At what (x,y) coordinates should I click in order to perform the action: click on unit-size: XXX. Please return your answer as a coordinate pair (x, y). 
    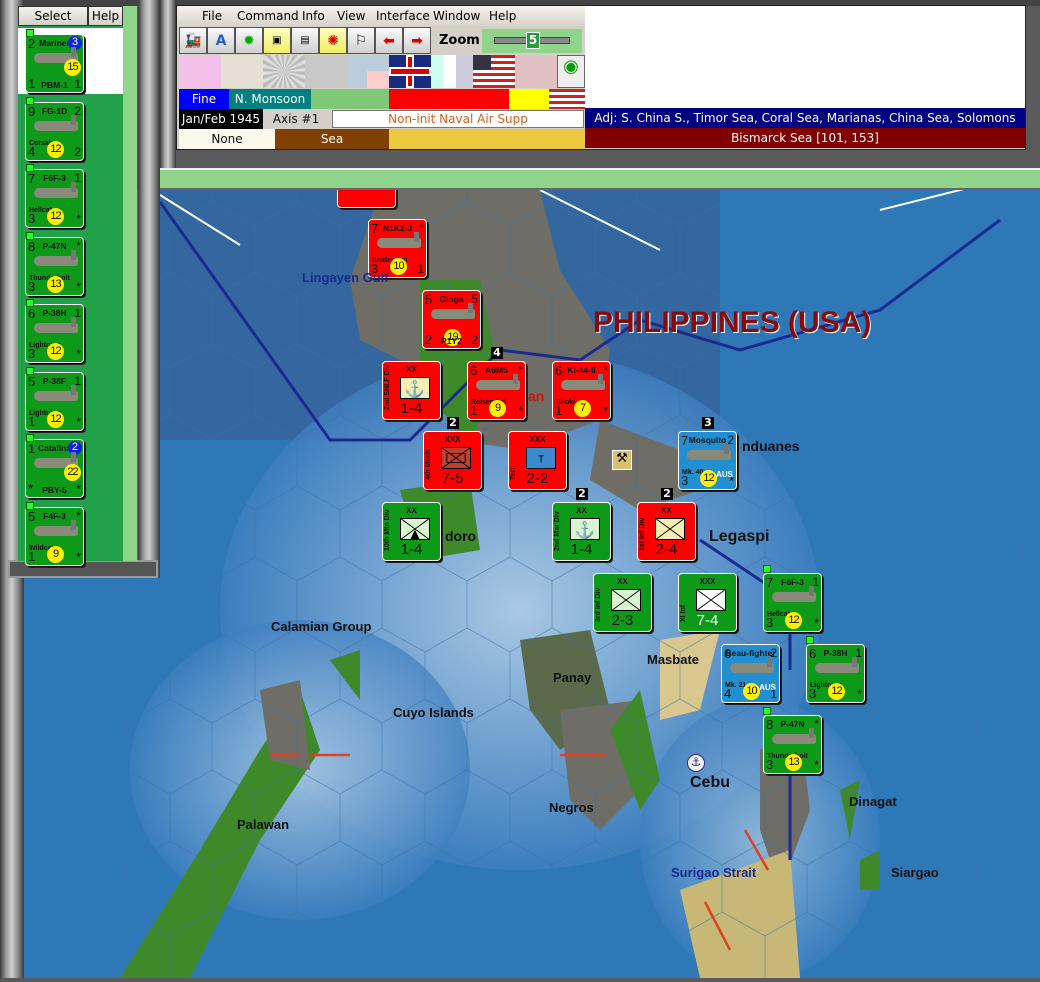
    Looking at the image, I should click on (537, 439).